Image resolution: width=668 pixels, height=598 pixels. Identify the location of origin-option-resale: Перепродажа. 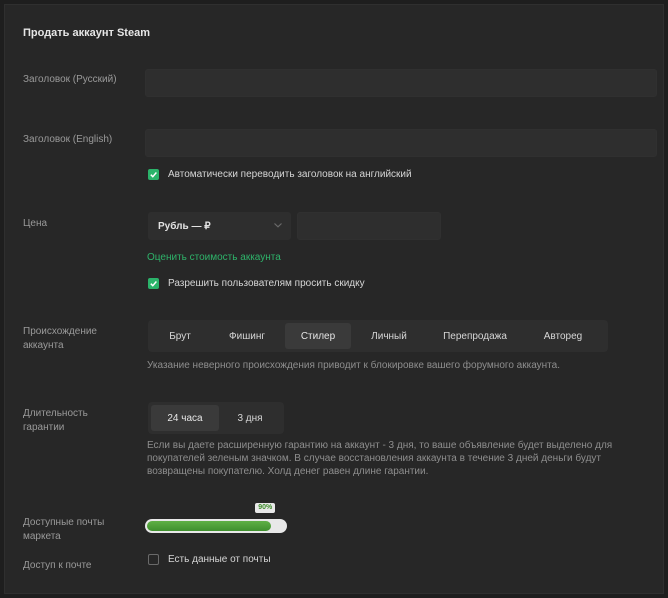
(475, 336).